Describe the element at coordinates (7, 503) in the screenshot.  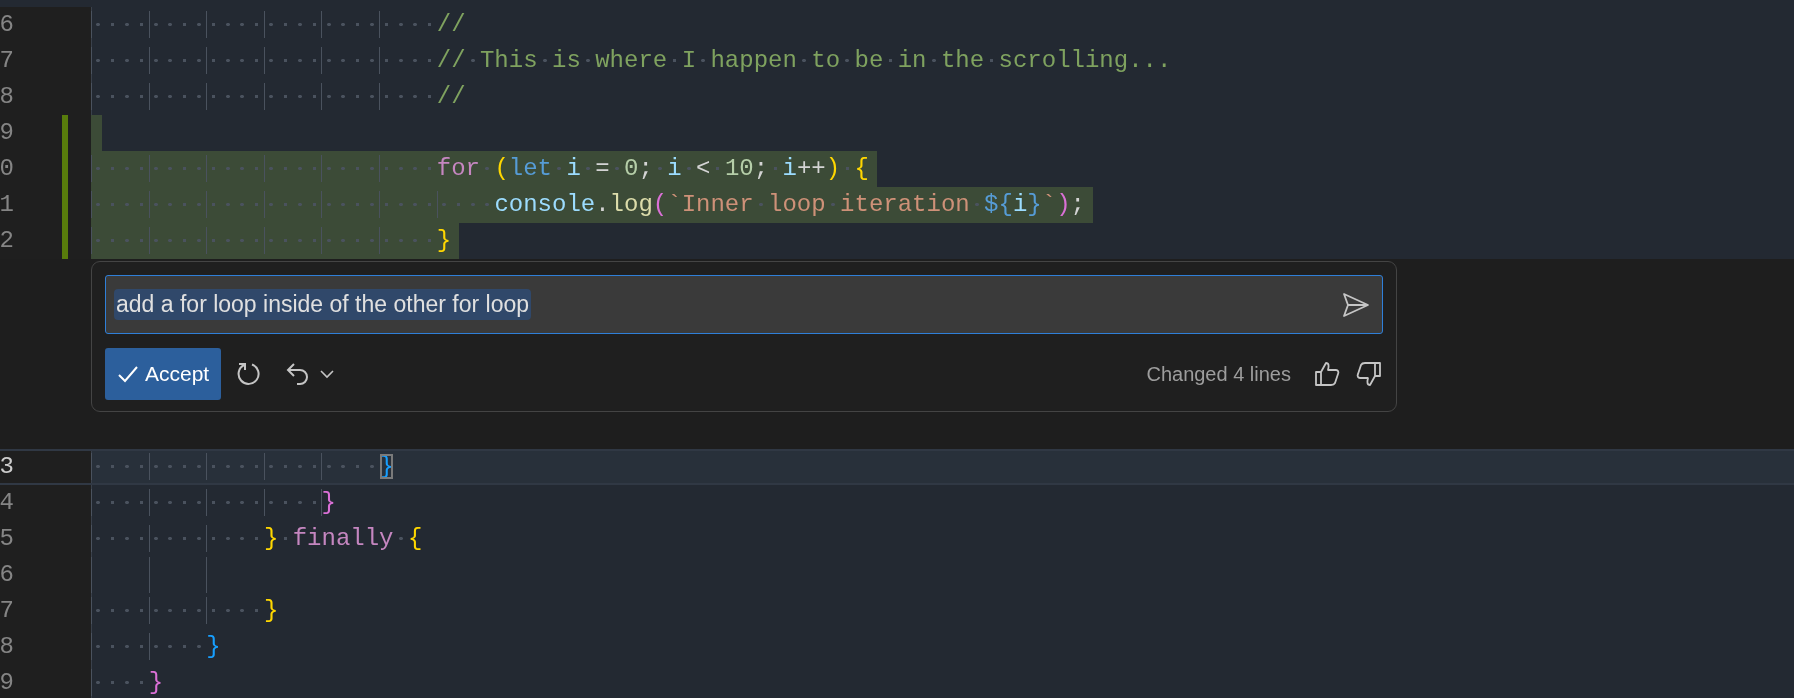
I see `line-number: 4` at that location.